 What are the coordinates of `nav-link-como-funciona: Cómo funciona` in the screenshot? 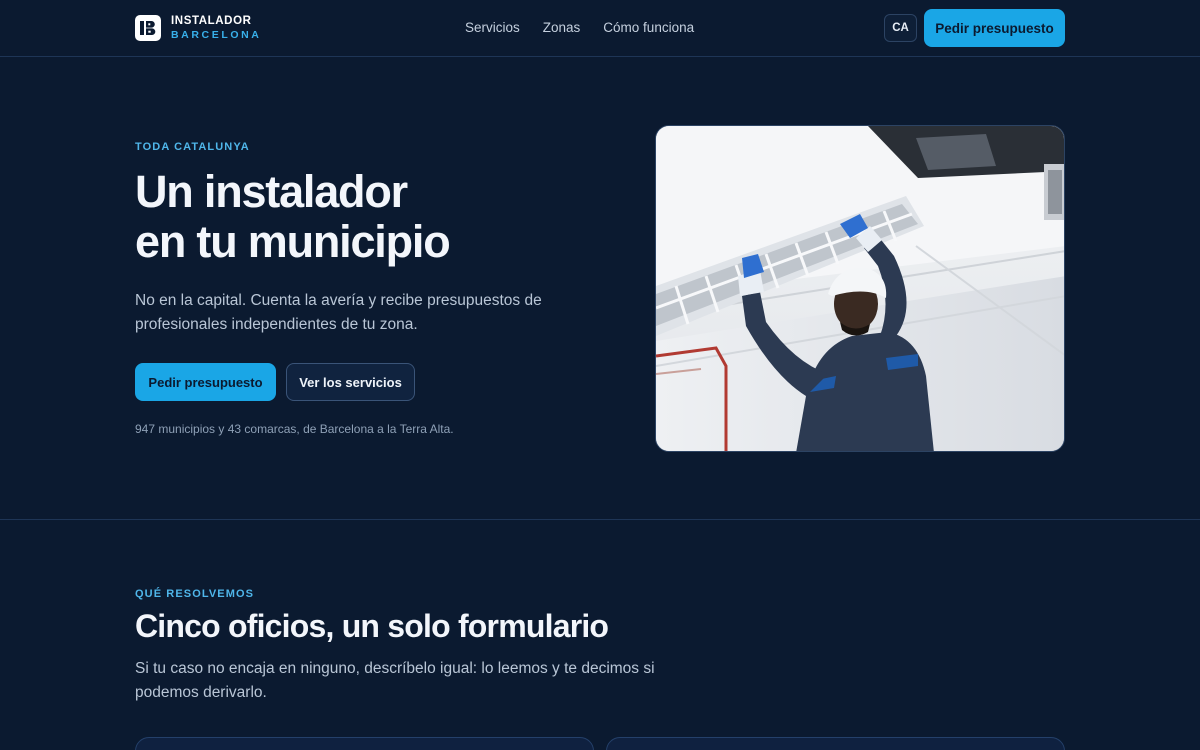 It's located at (648, 27).